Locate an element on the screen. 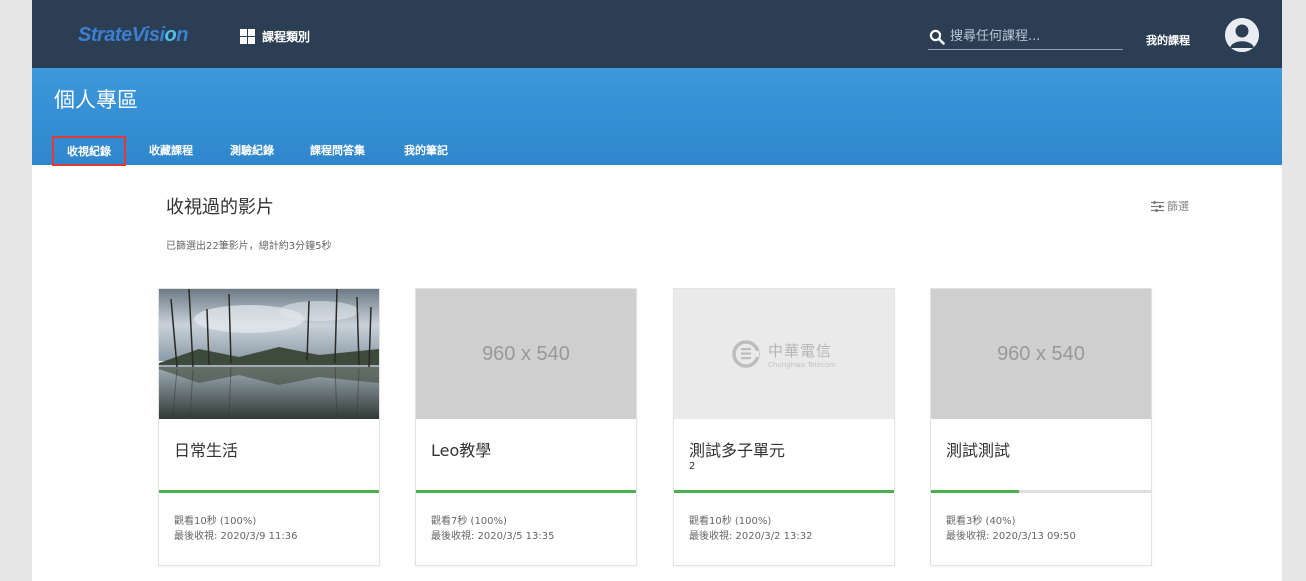 The image size is (1306, 581). last-watched: 最後收視: 2020/3/5 13:35 is located at coordinates (493, 536).